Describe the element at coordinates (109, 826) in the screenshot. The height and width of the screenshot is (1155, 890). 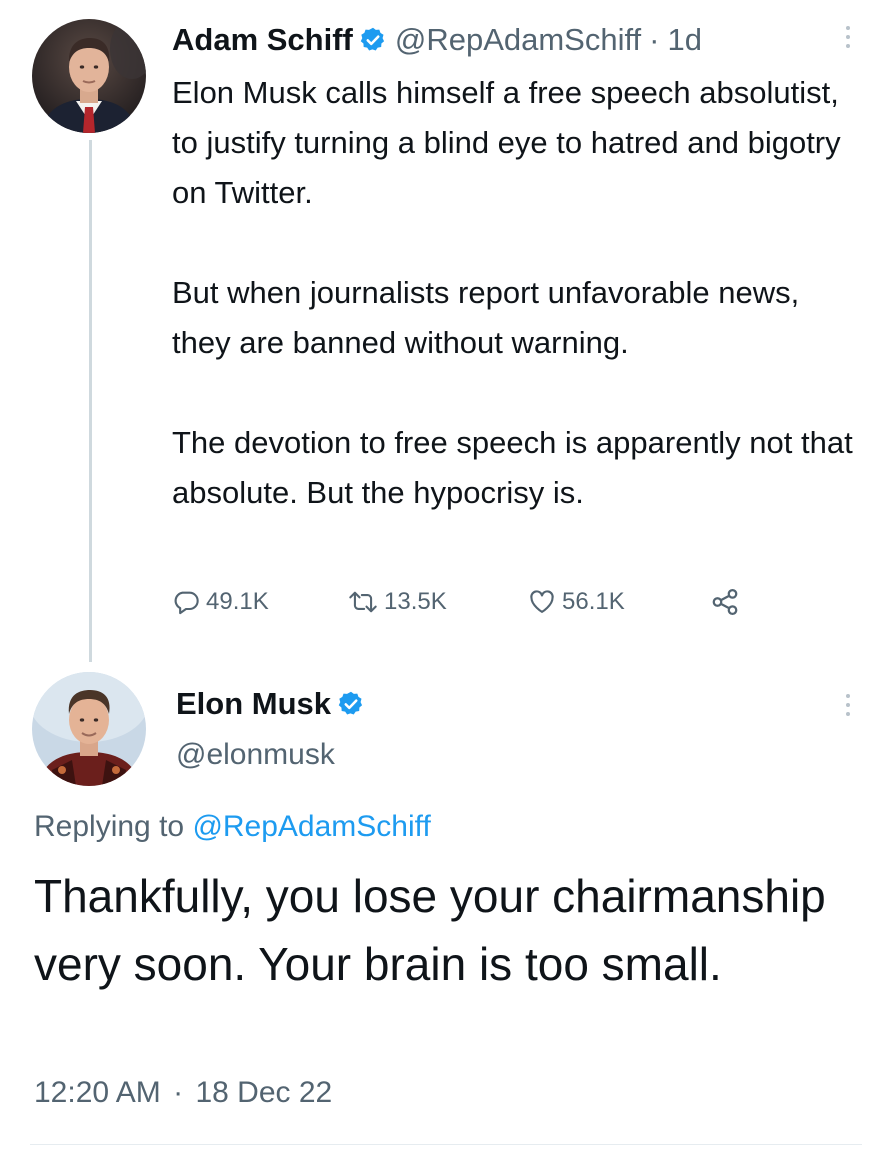
I see `replying-to-label: Replying to` at that location.